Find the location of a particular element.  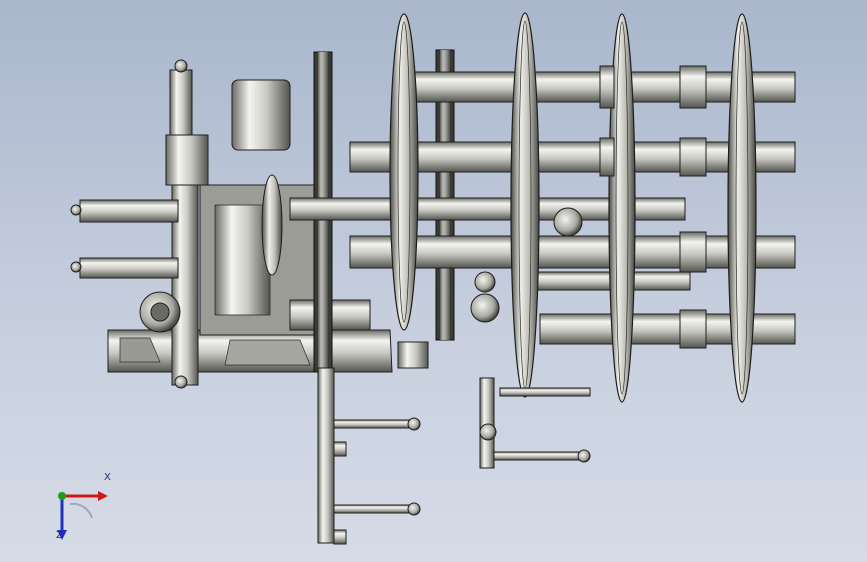

triad-arc is located at coordinates (81, 510).